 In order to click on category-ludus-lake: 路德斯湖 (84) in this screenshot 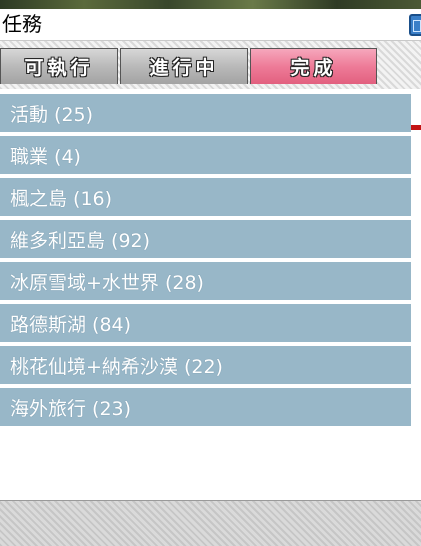, I will do `click(205, 323)`.